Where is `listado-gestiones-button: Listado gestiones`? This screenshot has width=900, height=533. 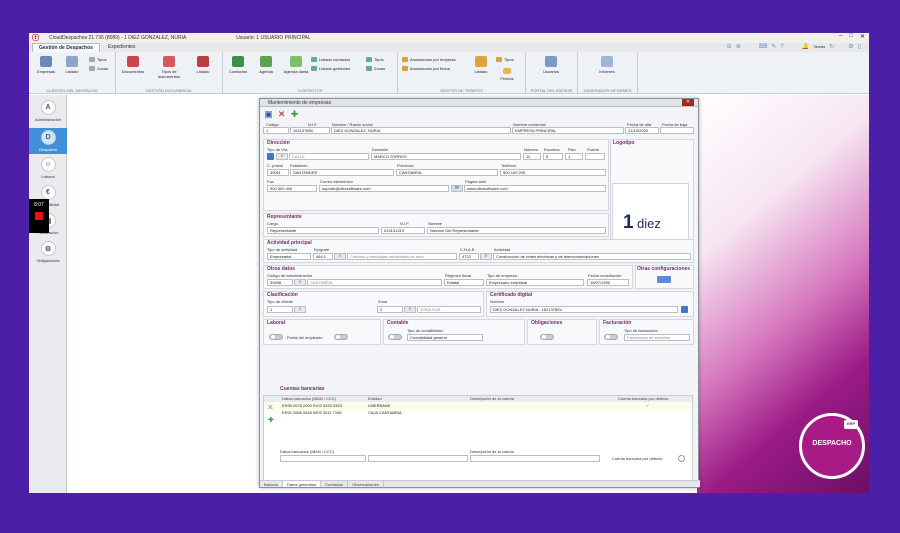 listado-gestiones-button: Listado gestiones is located at coordinates (330, 68).